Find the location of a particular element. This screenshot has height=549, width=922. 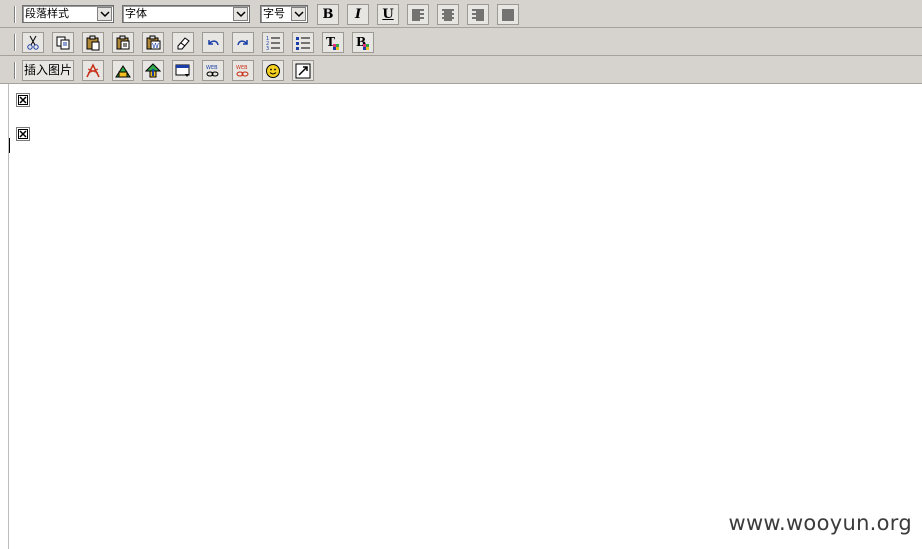

text-color-icon: T is located at coordinates (332, 42).